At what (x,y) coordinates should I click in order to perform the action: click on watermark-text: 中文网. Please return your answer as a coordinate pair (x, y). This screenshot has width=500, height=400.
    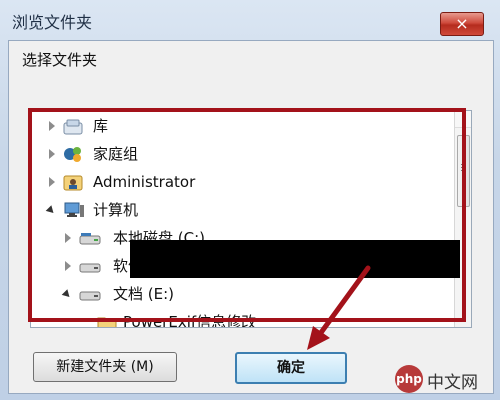
    Looking at the image, I should click on (452, 383).